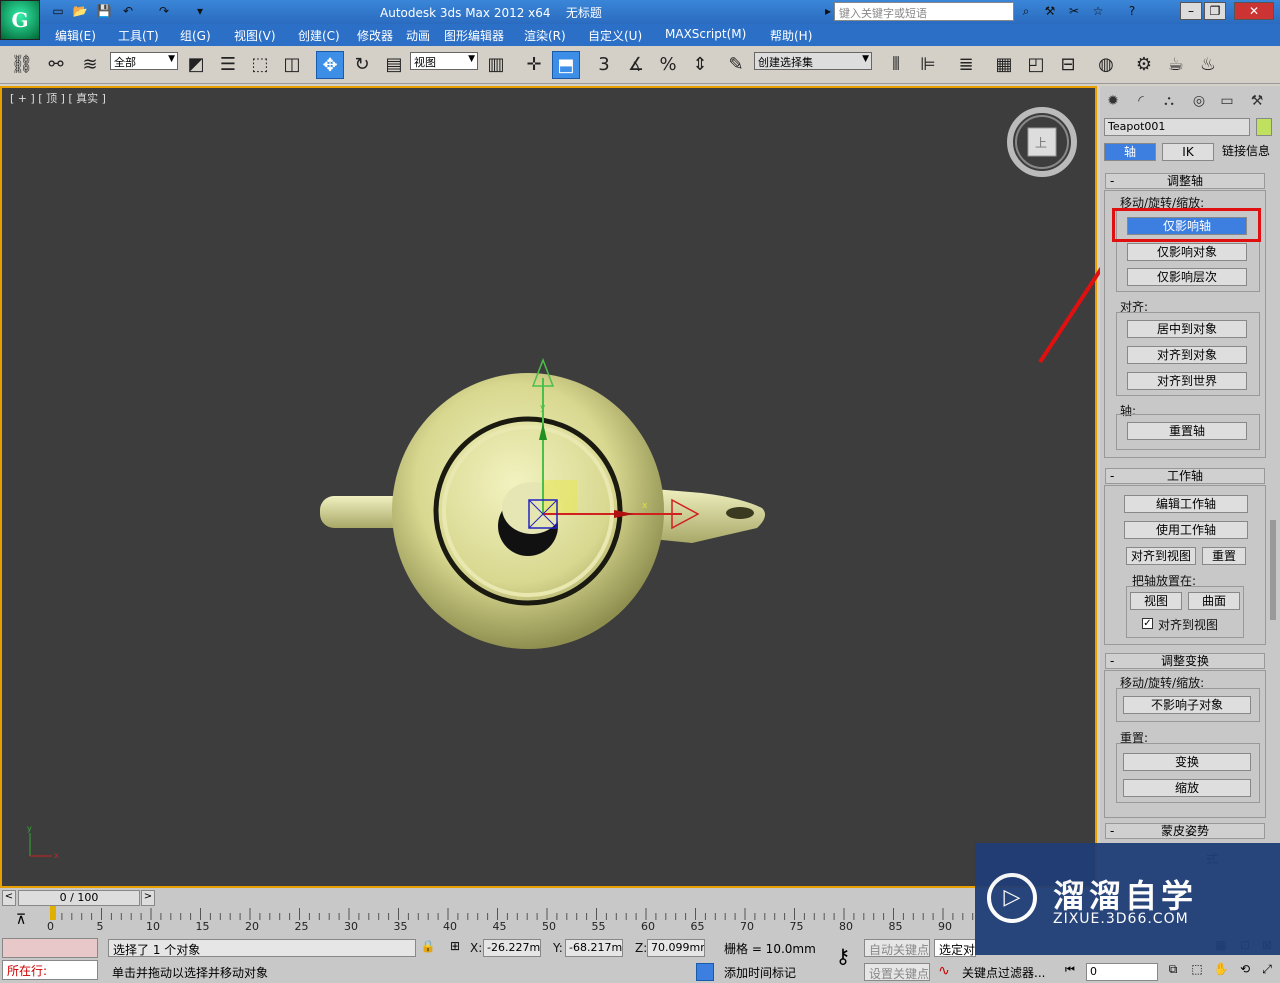  I want to click on key-selection-dropdown: 选定对, so click(955, 948).